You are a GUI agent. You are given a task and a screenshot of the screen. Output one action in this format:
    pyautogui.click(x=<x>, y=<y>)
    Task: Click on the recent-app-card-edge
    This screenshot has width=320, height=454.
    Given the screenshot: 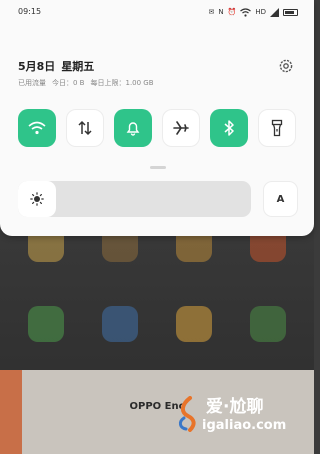 What is the action you would take?
    pyautogui.click(x=11, y=412)
    